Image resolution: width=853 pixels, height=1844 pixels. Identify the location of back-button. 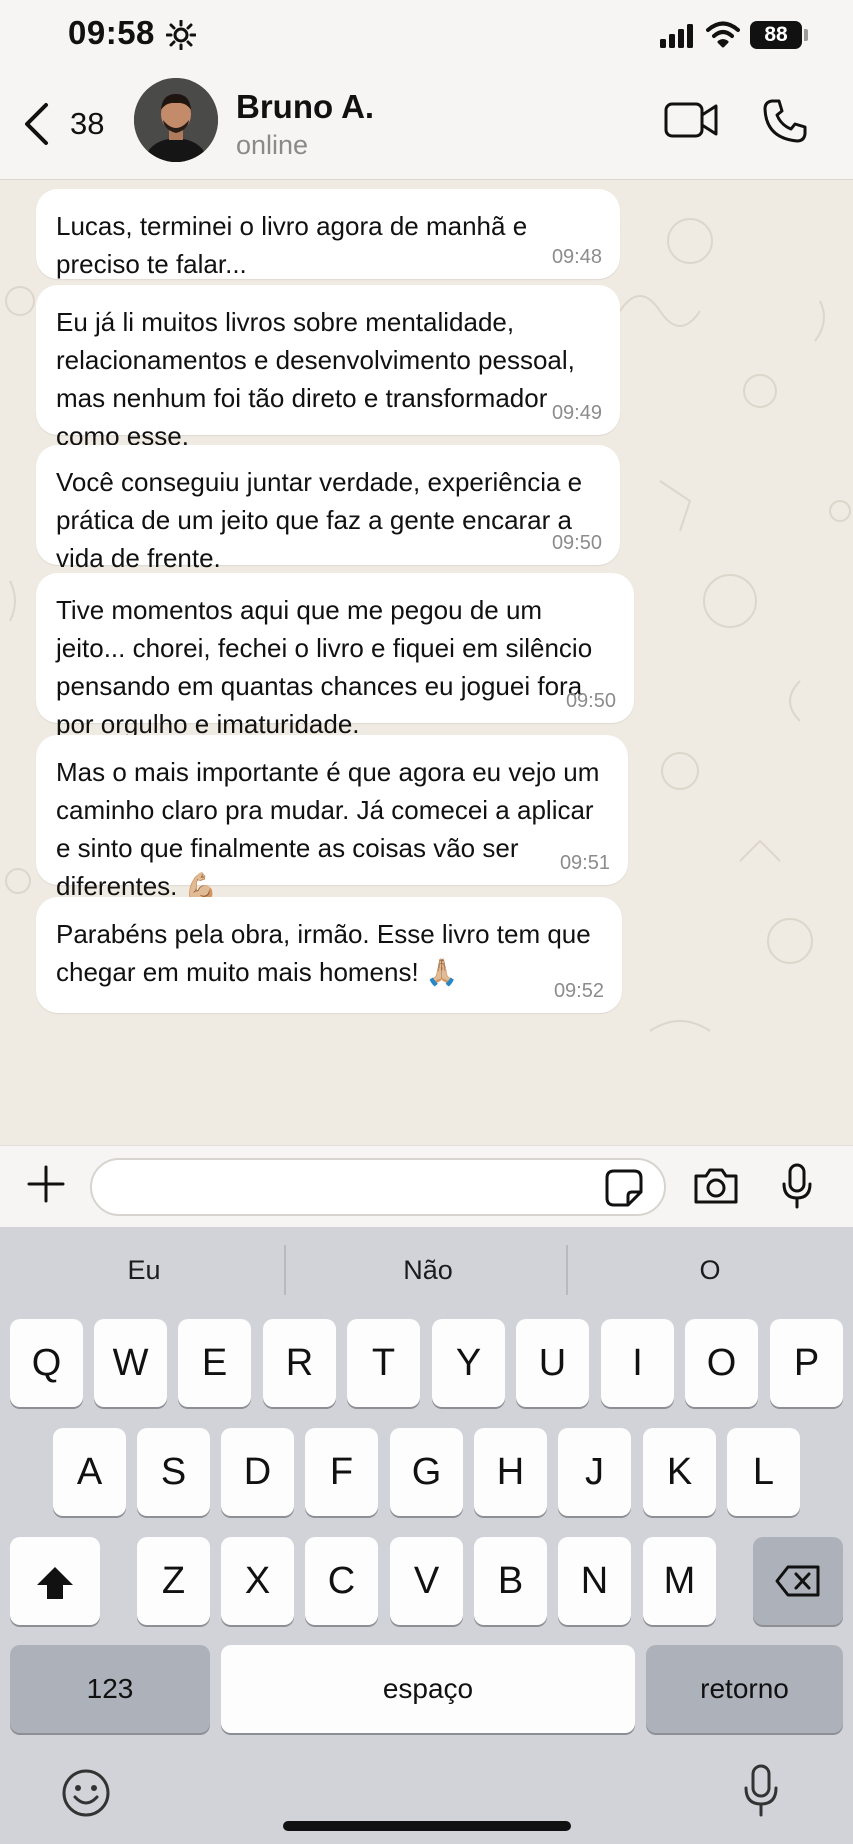
(36, 126).